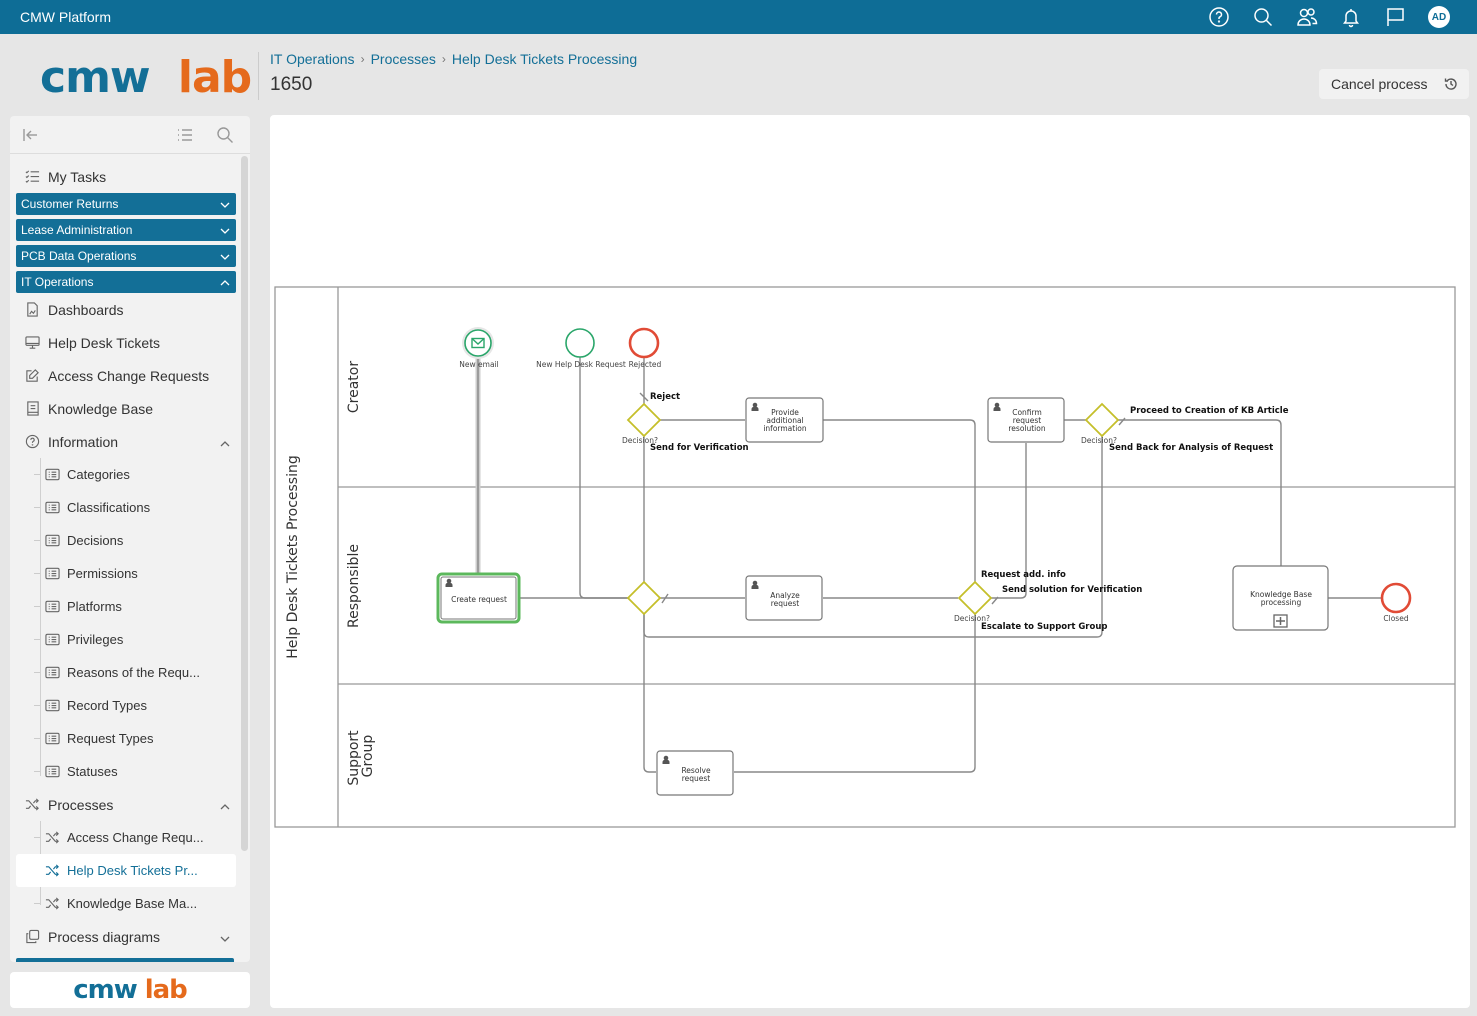 The image size is (1477, 1016). I want to click on task-analyze-request: Analyze request, so click(784, 598).